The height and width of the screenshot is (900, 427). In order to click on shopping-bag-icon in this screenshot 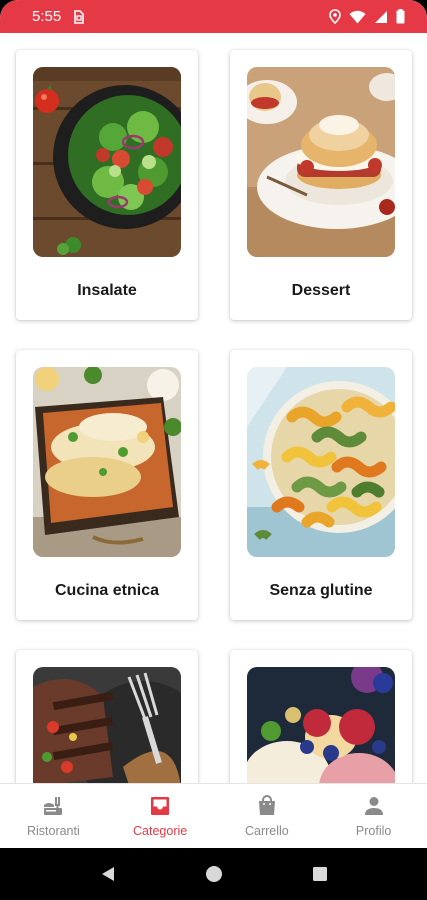, I will do `click(266, 805)`.